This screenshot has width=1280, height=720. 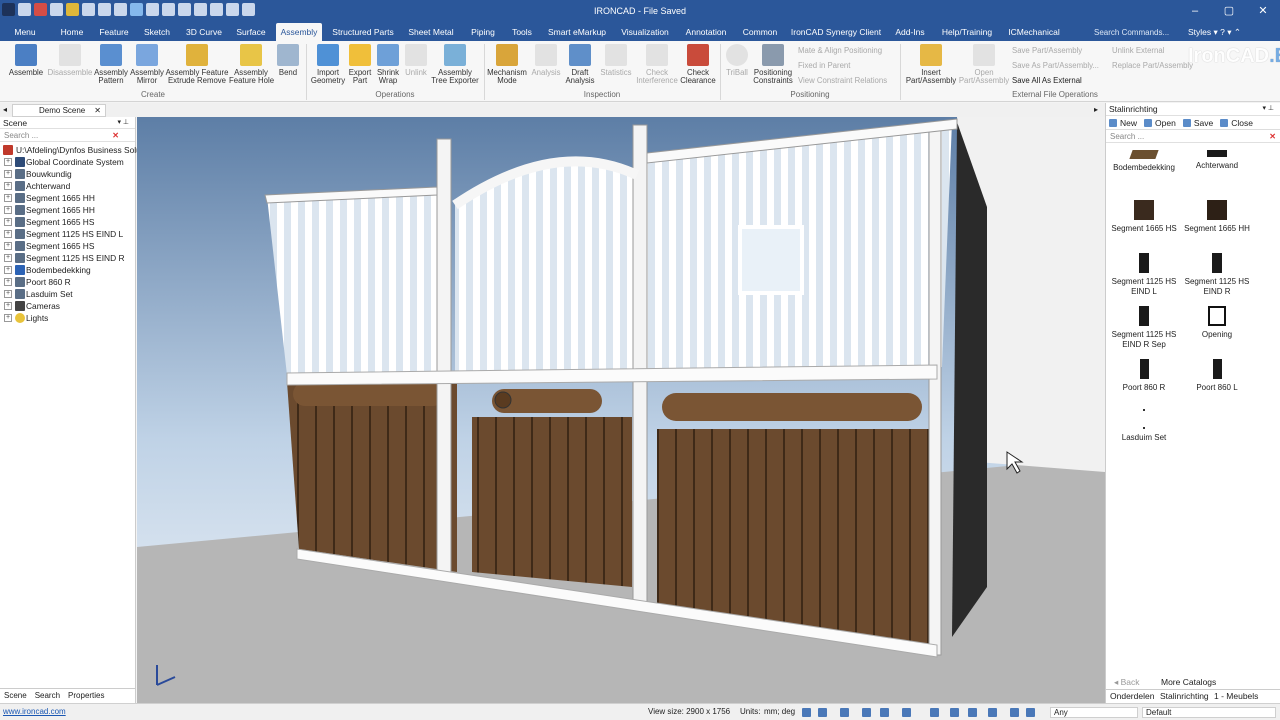 What do you see at coordinates (1209, 712) in the screenshot?
I see `style-dropdown: Default` at bounding box center [1209, 712].